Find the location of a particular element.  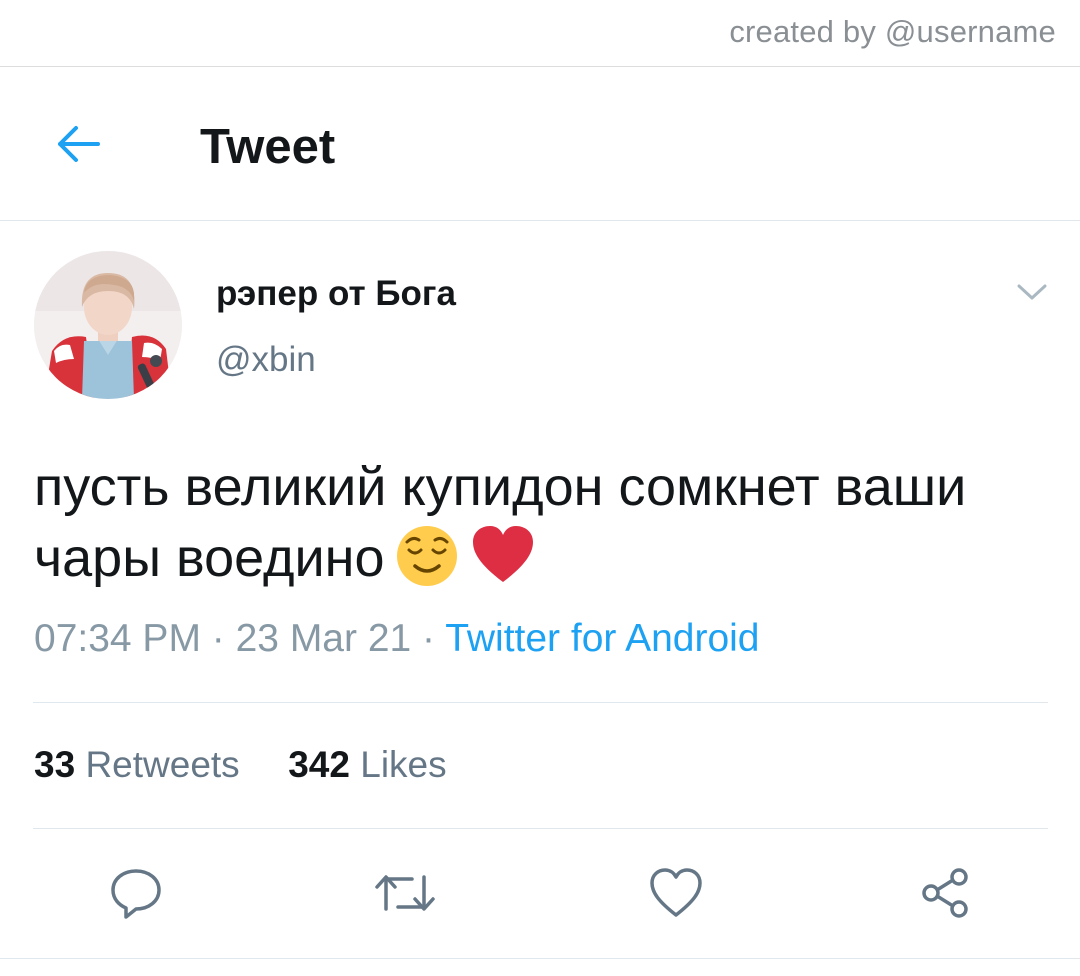

retweet-button is located at coordinates (405, 893).